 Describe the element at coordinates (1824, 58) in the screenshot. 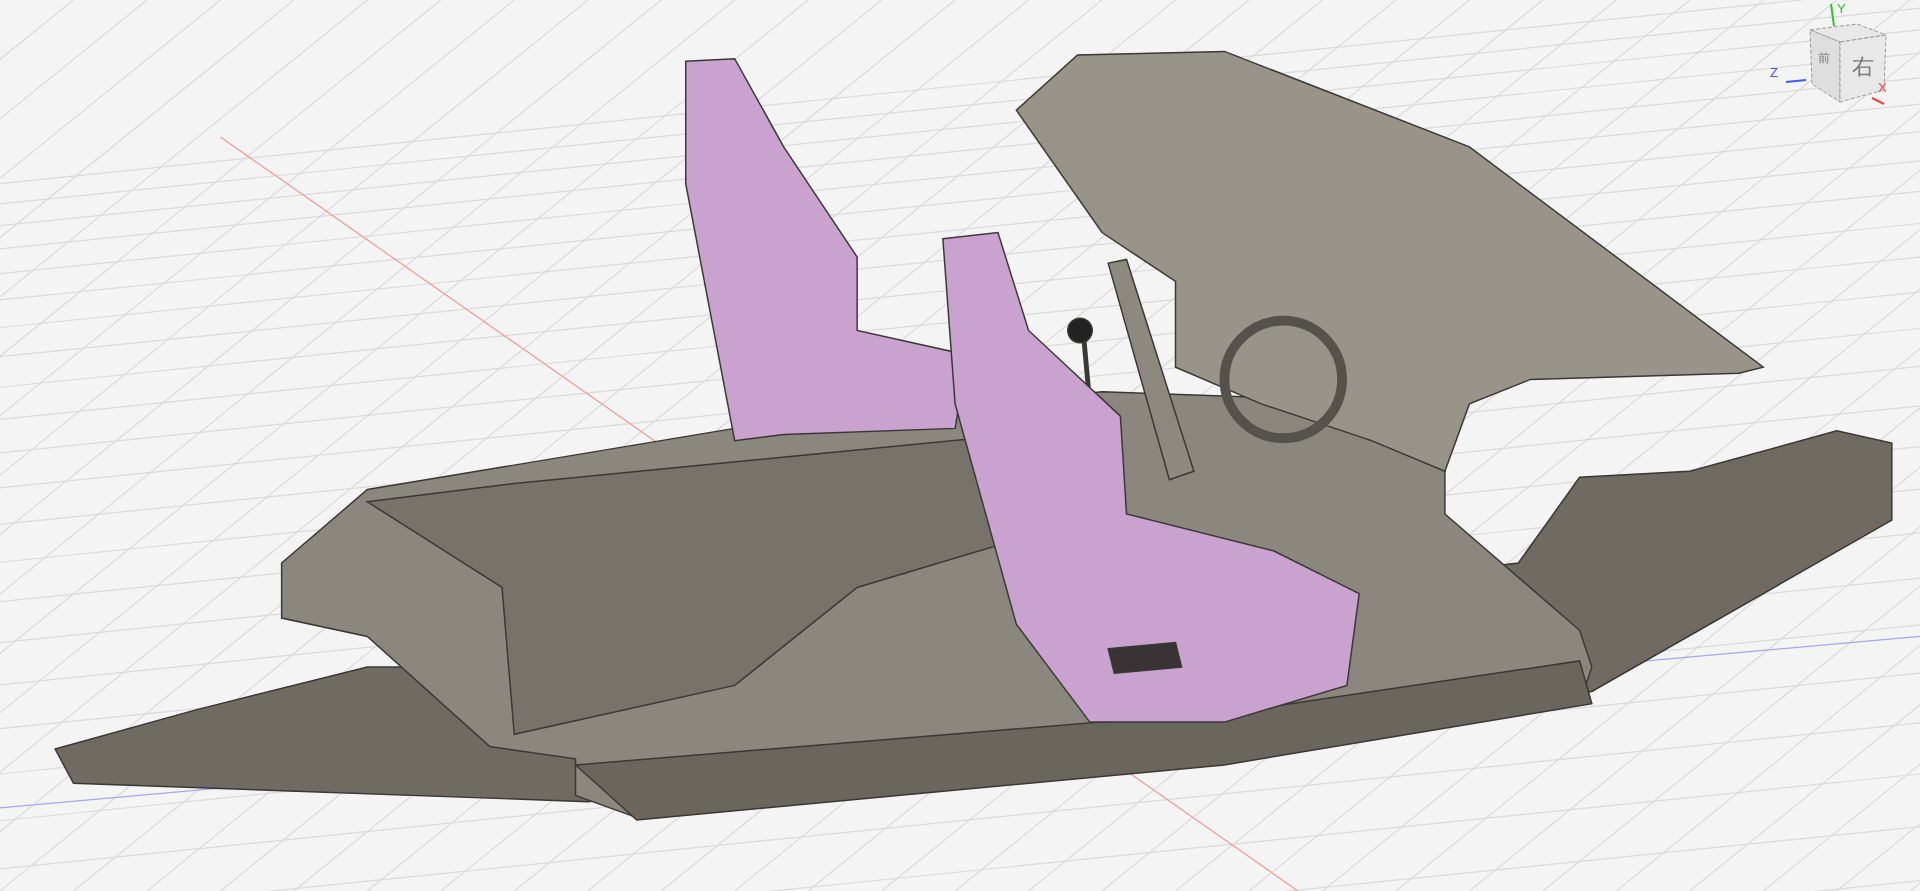

I see `cube-face-label: 前` at that location.